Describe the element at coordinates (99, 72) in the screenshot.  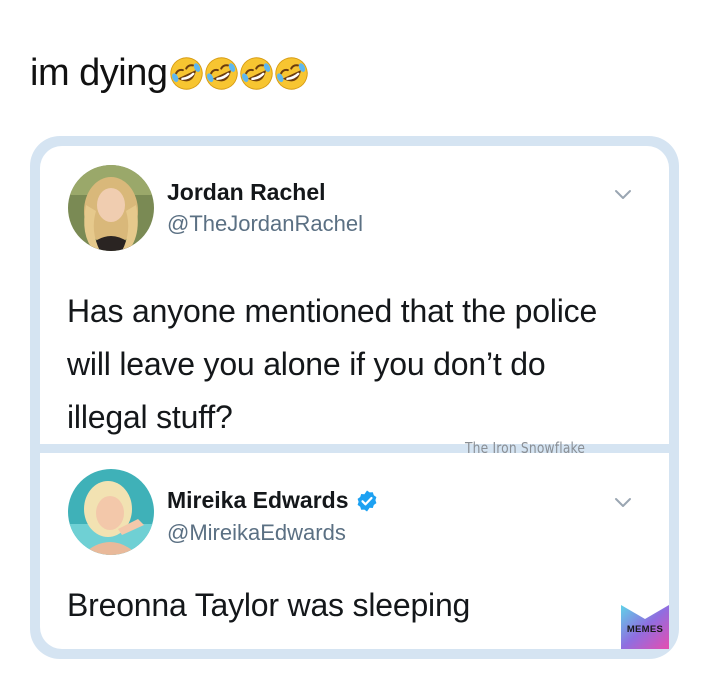
I see `caption-text: im dying` at that location.